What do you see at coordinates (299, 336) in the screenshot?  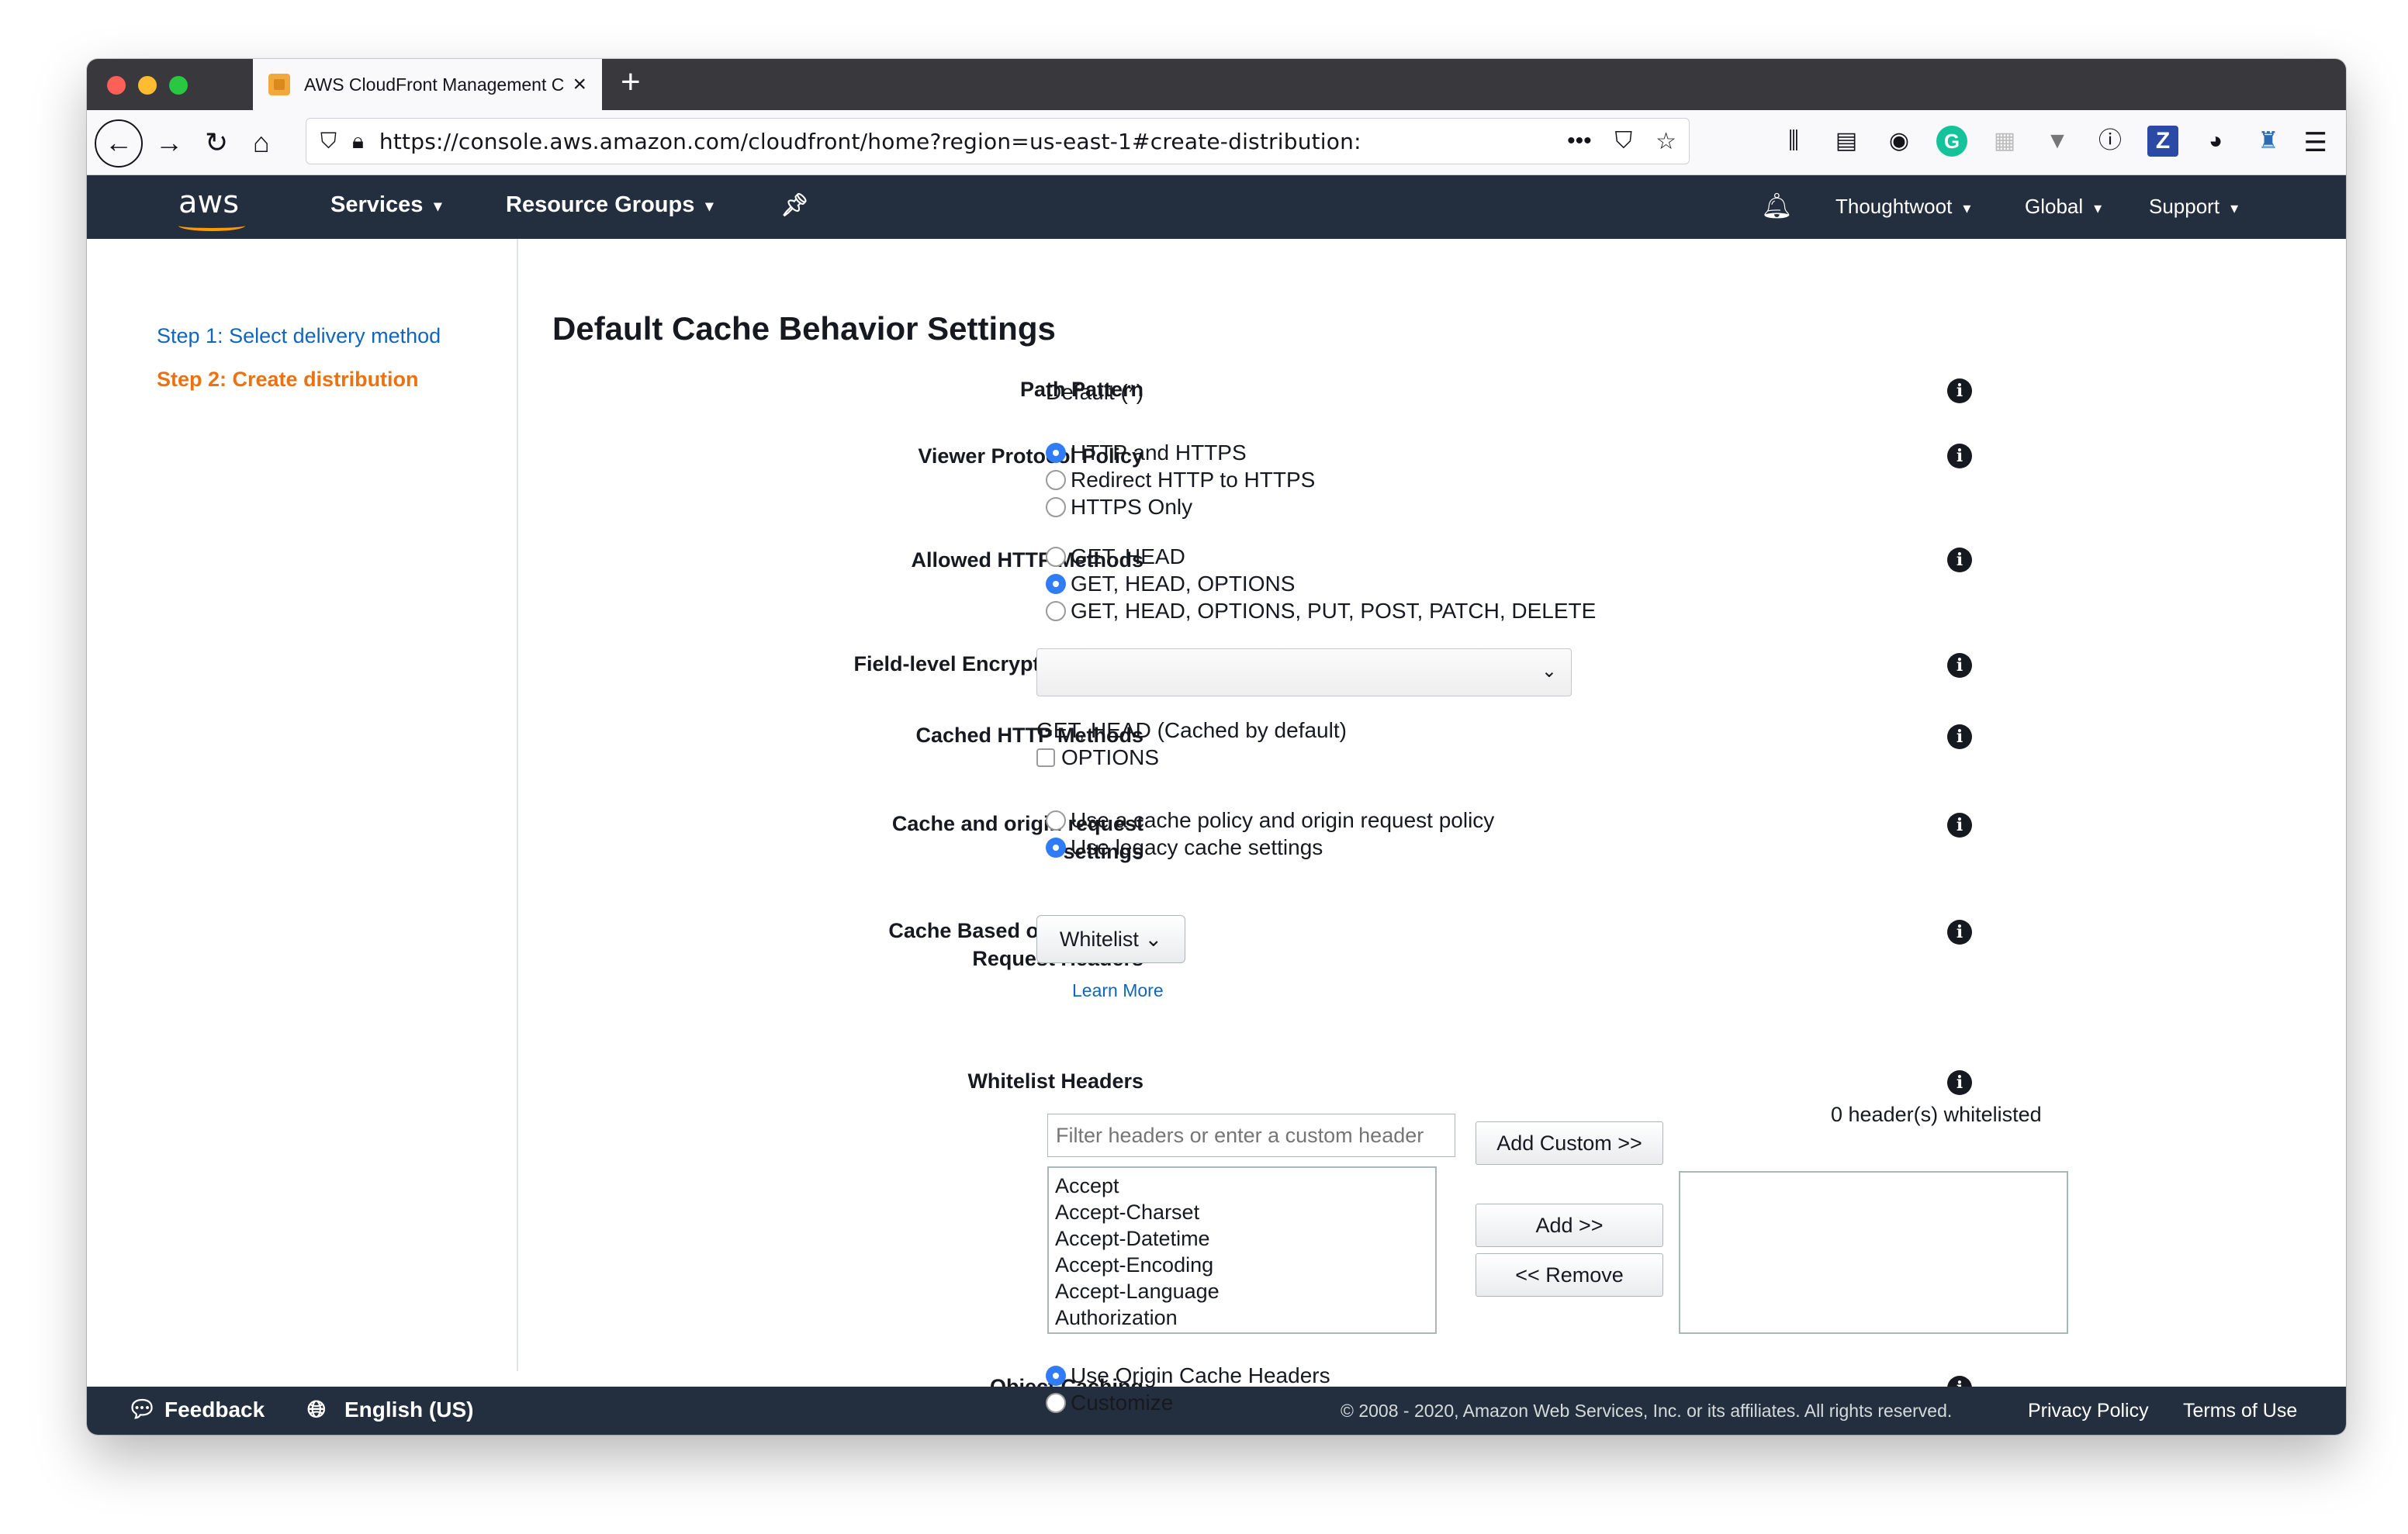 I see `step1-link: Step 1: Select delivery method` at bounding box center [299, 336].